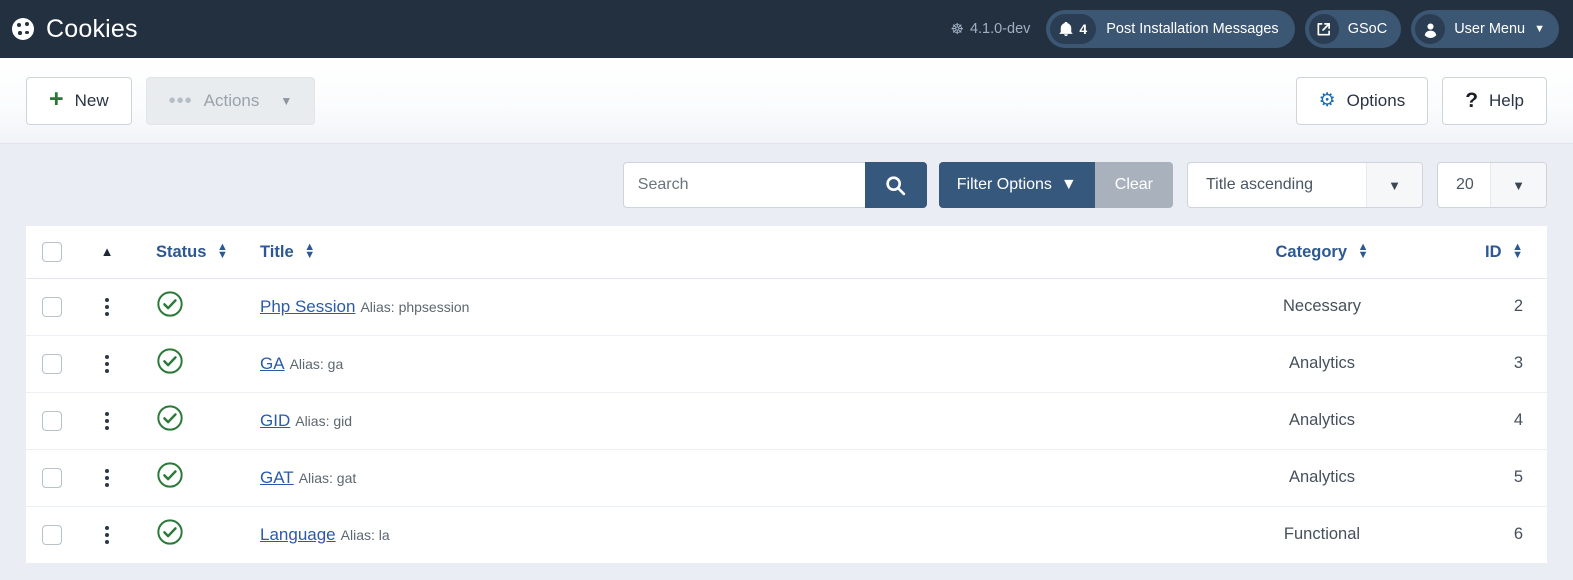 The image size is (1573, 580). Describe the element at coordinates (91, 100) in the screenshot. I see `new-button-label: New` at that location.